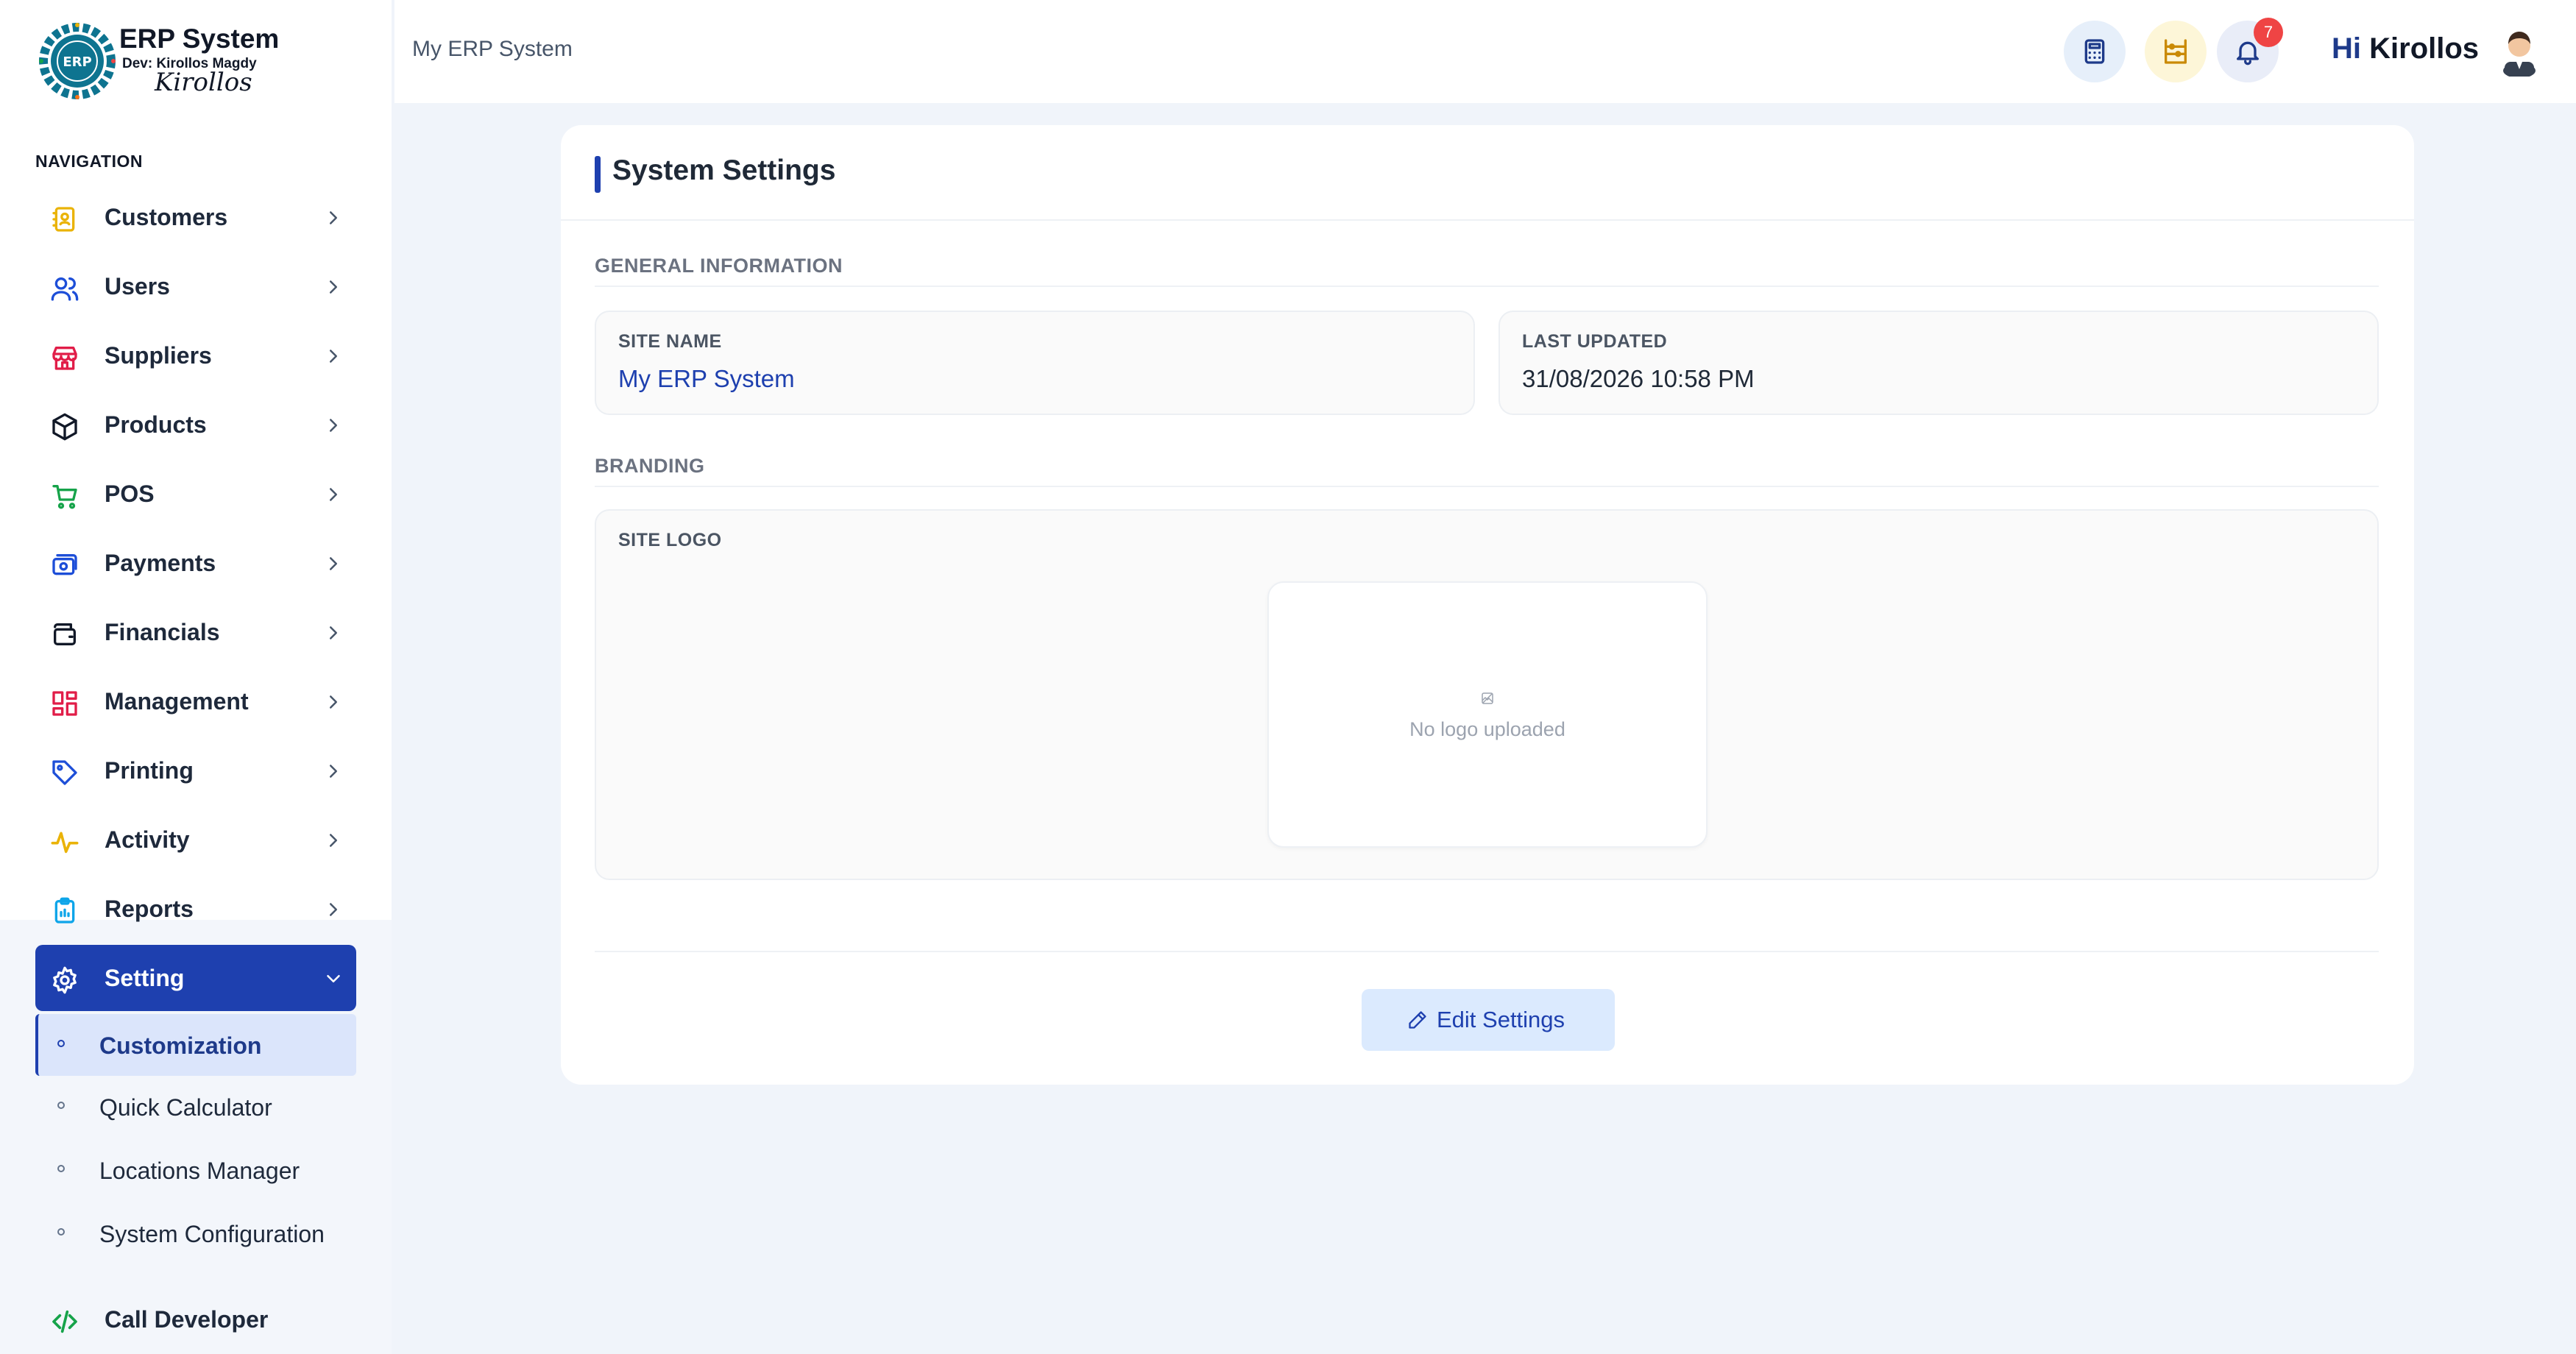  What do you see at coordinates (1487, 173) in the screenshot?
I see `card-header: System Settings` at bounding box center [1487, 173].